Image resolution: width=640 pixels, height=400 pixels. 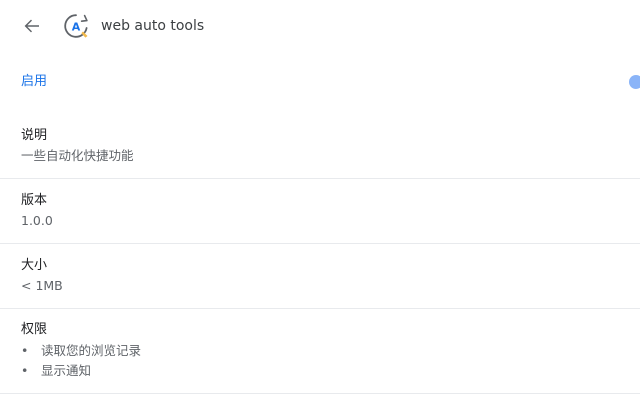 I want to click on permission-item: • 读取您的浏览记录, so click(x=81, y=351).